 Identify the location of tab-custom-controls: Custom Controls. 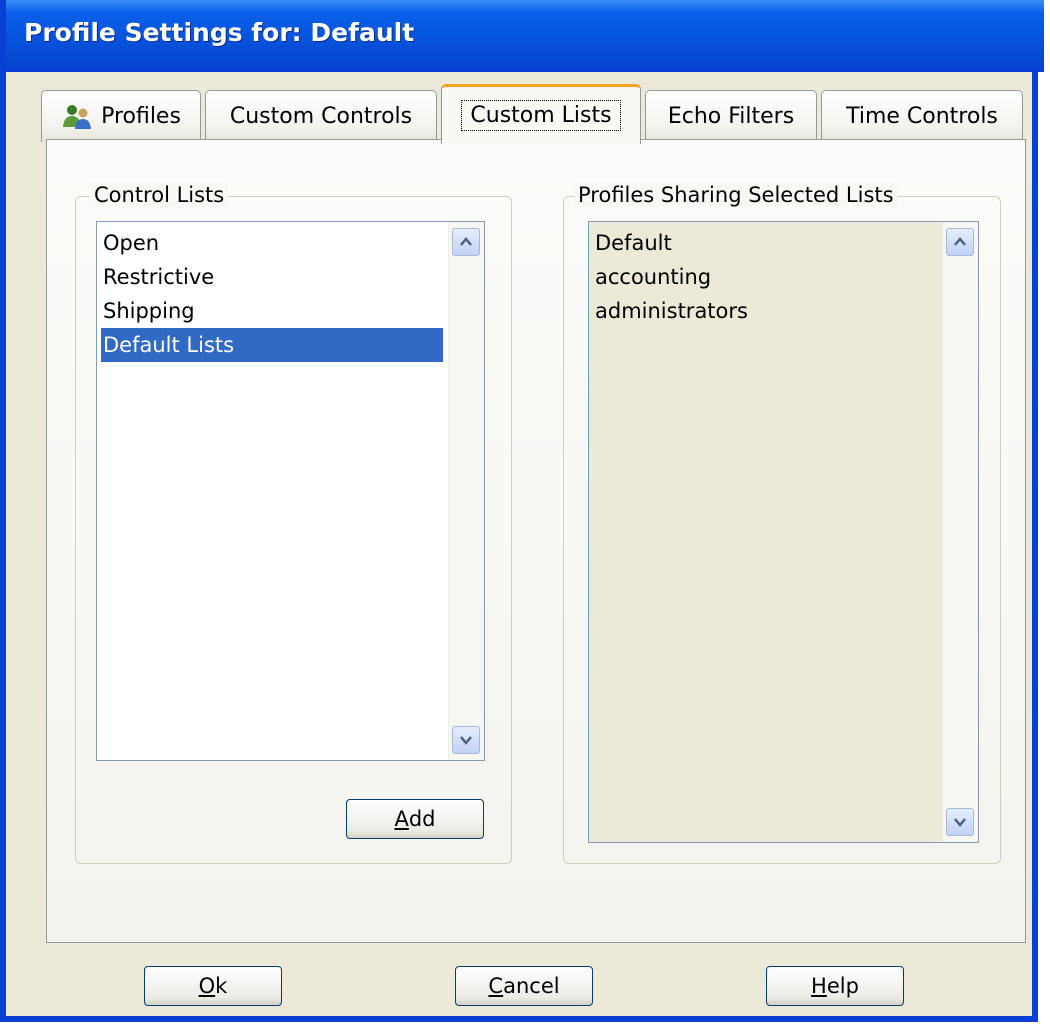
(321, 116).